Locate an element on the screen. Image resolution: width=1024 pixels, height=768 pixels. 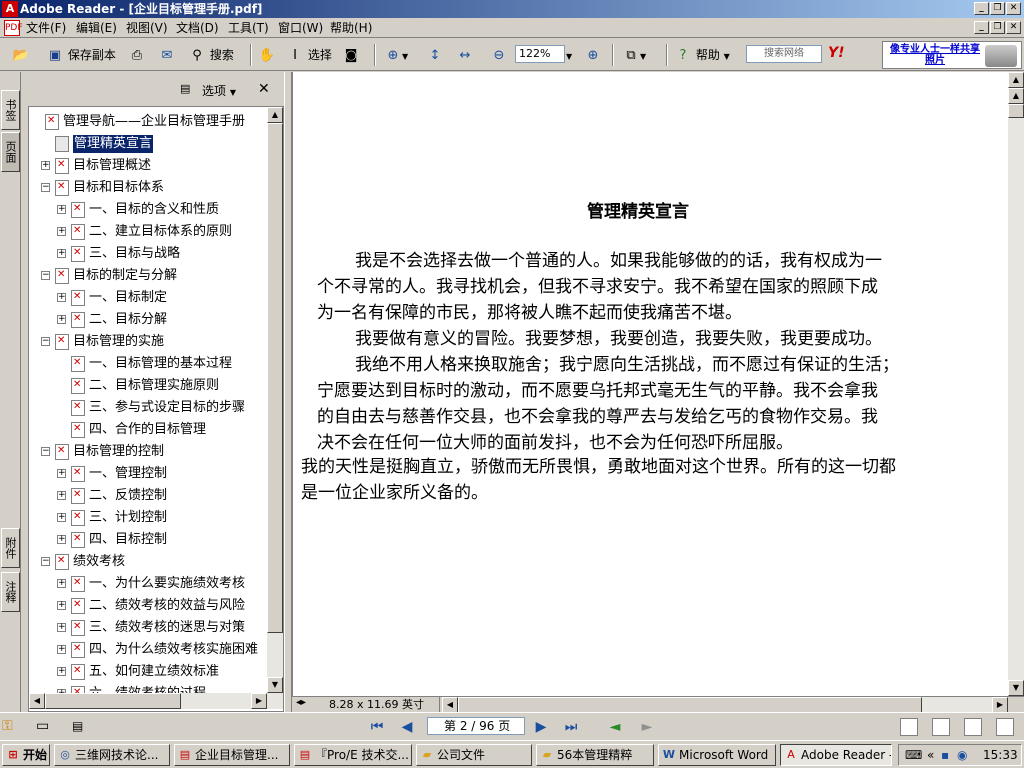
actual-size-button: ↕ is located at coordinates (435, 55).